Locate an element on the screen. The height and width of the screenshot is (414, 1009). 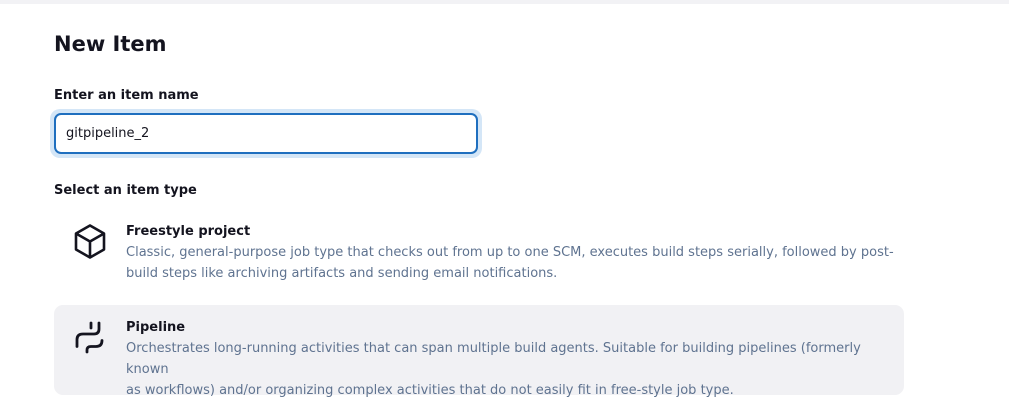
item-name-field-focus-ring is located at coordinates (266, 133).